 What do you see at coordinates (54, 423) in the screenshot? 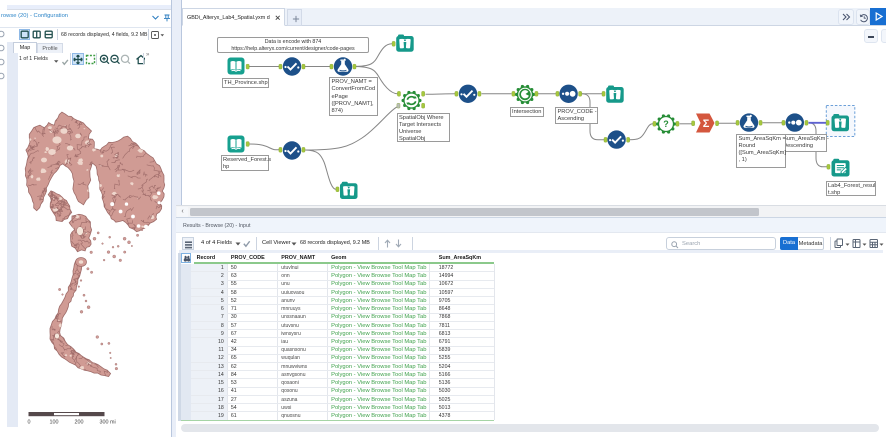
I see `svg-text: 100` at bounding box center [54, 423].